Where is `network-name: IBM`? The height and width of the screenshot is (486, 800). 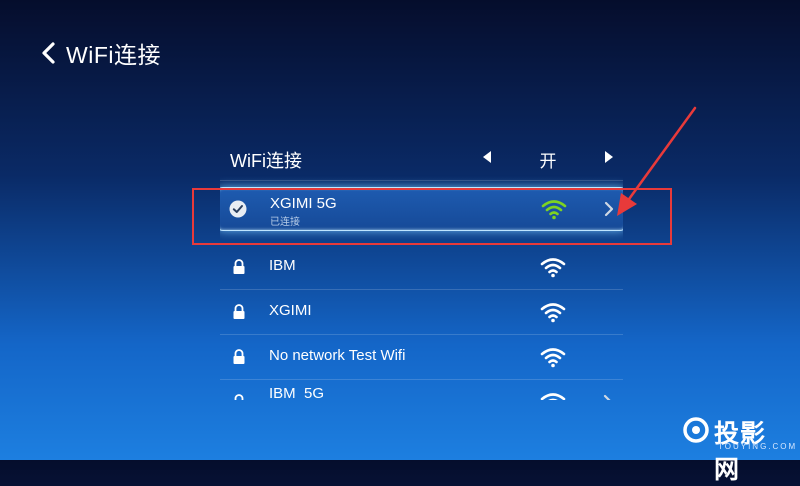
network-name: IBM is located at coordinates (282, 265).